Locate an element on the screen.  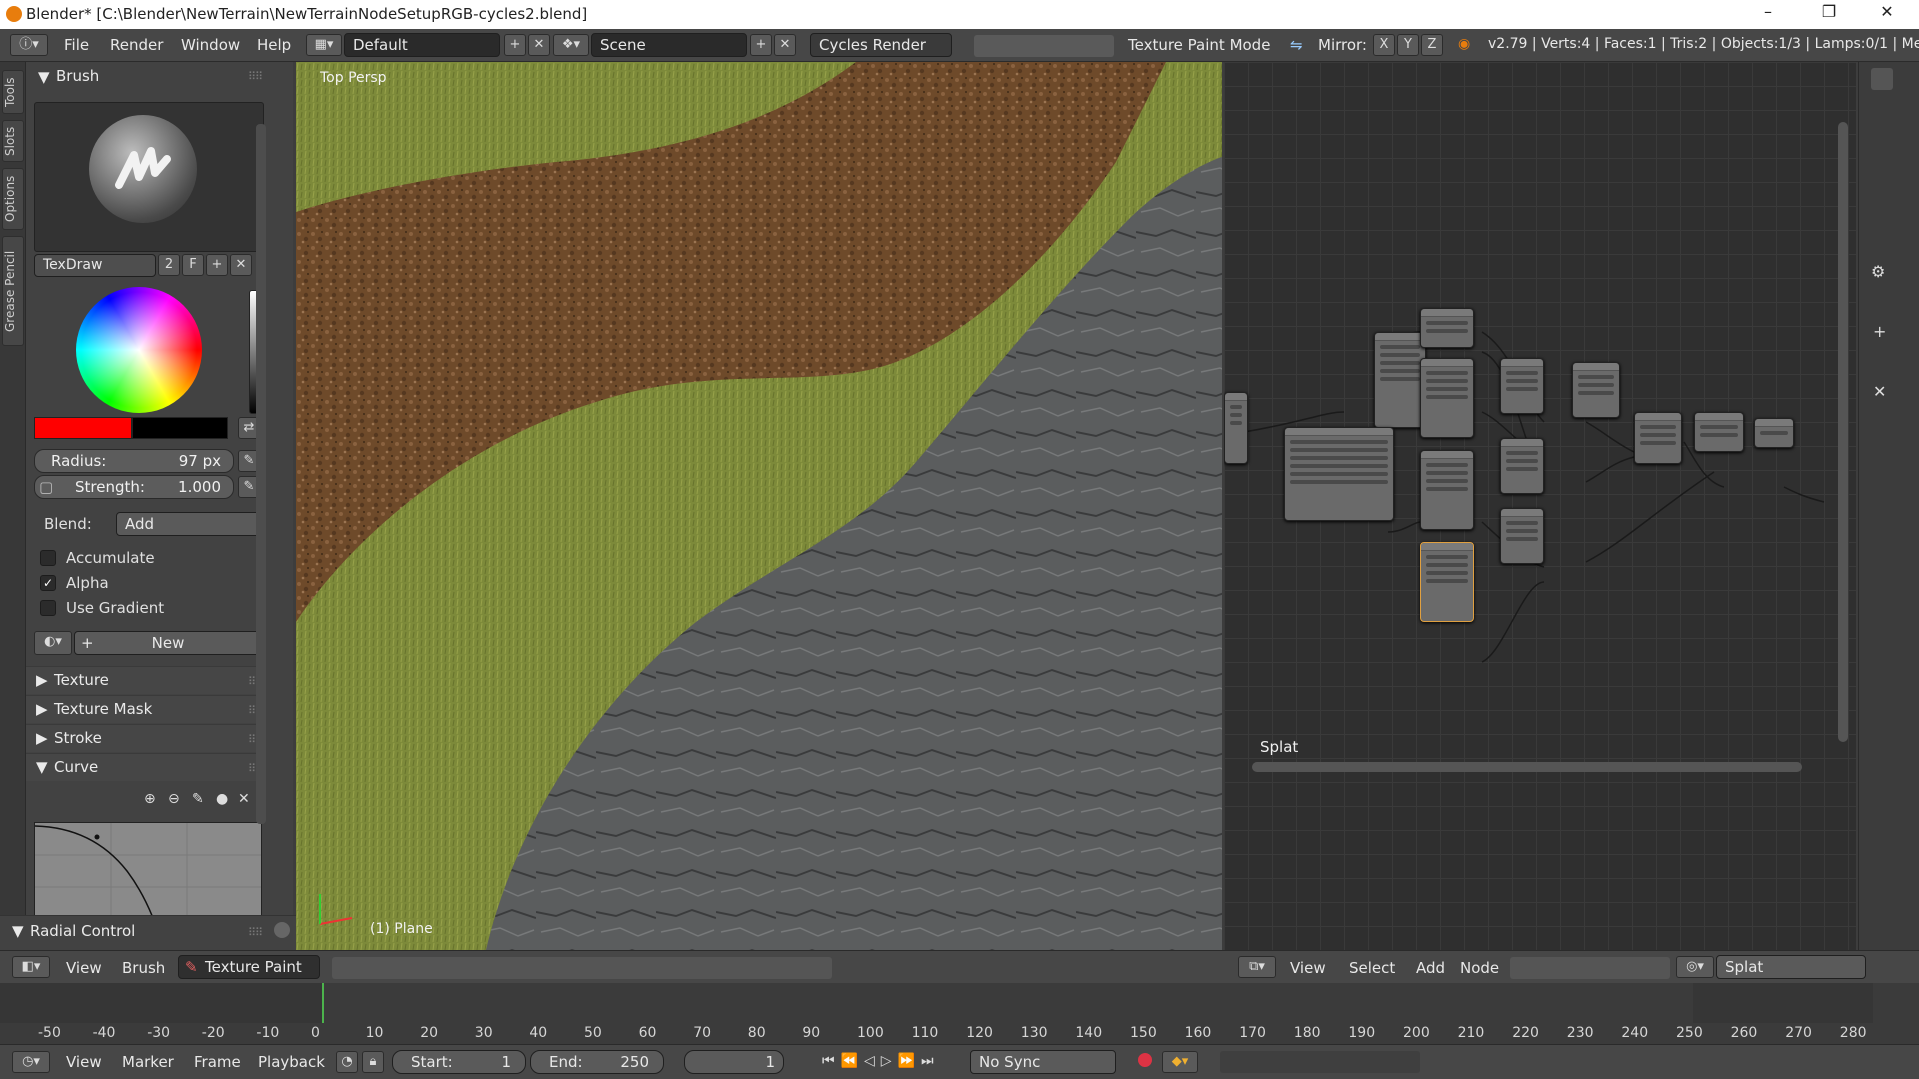
add-brush-icon: + is located at coordinates (217, 265).